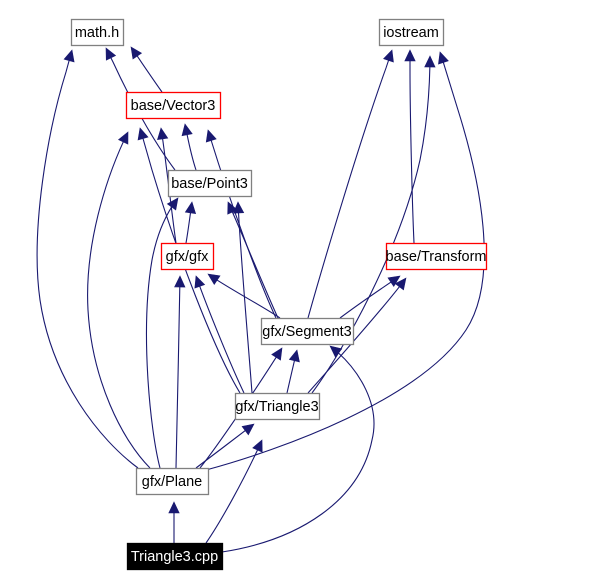 This screenshot has height=584, width=592. I want to click on arrowhead-segment3-to-vector3, so click(211, 136).